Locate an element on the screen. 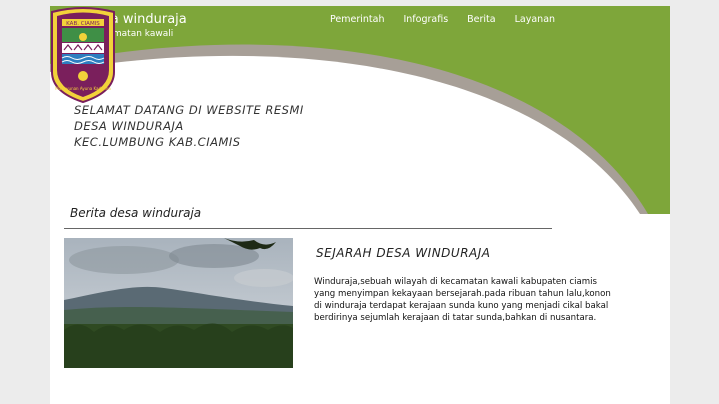 This screenshot has height=404, width=719. section-divider is located at coordinates (308, 228).